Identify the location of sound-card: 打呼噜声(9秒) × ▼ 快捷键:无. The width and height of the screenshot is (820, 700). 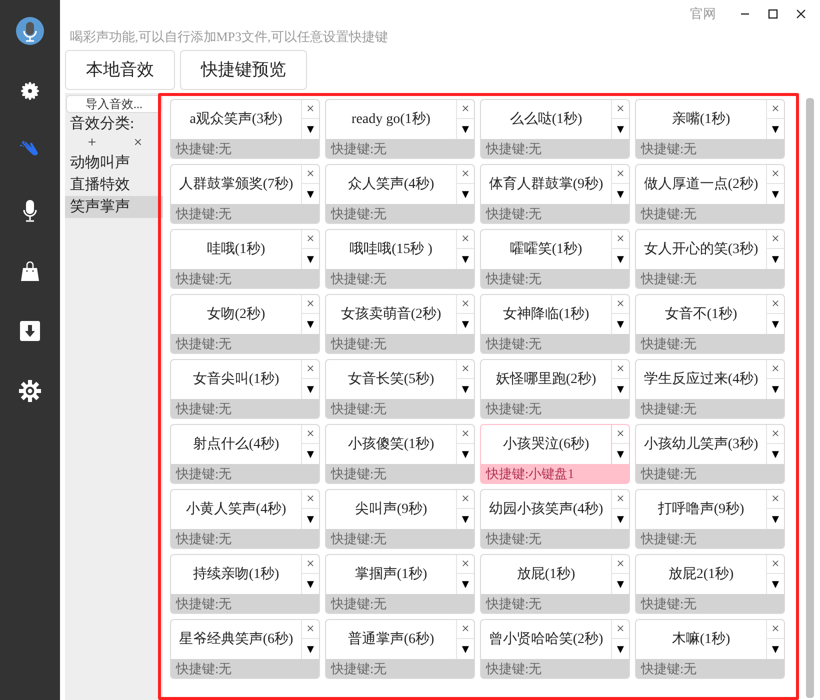
(710, 519).